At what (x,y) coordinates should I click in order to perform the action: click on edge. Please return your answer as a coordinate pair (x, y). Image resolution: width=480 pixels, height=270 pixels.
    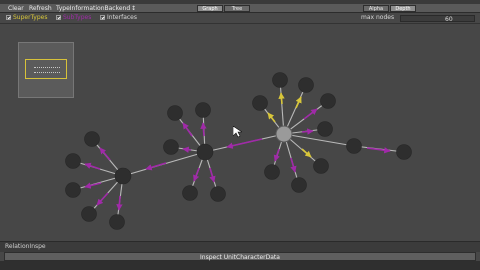
    Looking at the image, I should click on (319, 140).